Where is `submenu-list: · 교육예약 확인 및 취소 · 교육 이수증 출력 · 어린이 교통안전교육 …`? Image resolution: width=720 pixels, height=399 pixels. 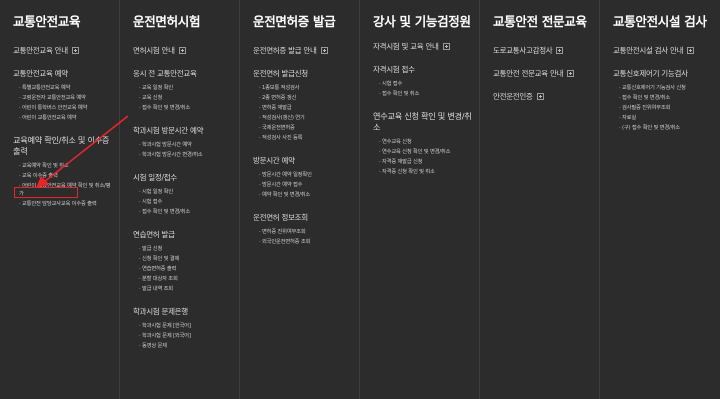 submenu-list: · 교육예약 확인 및 취소 · 교육 이수증 출력 · 어린이 교통안전교육 … is located at coordinates (63, 185).